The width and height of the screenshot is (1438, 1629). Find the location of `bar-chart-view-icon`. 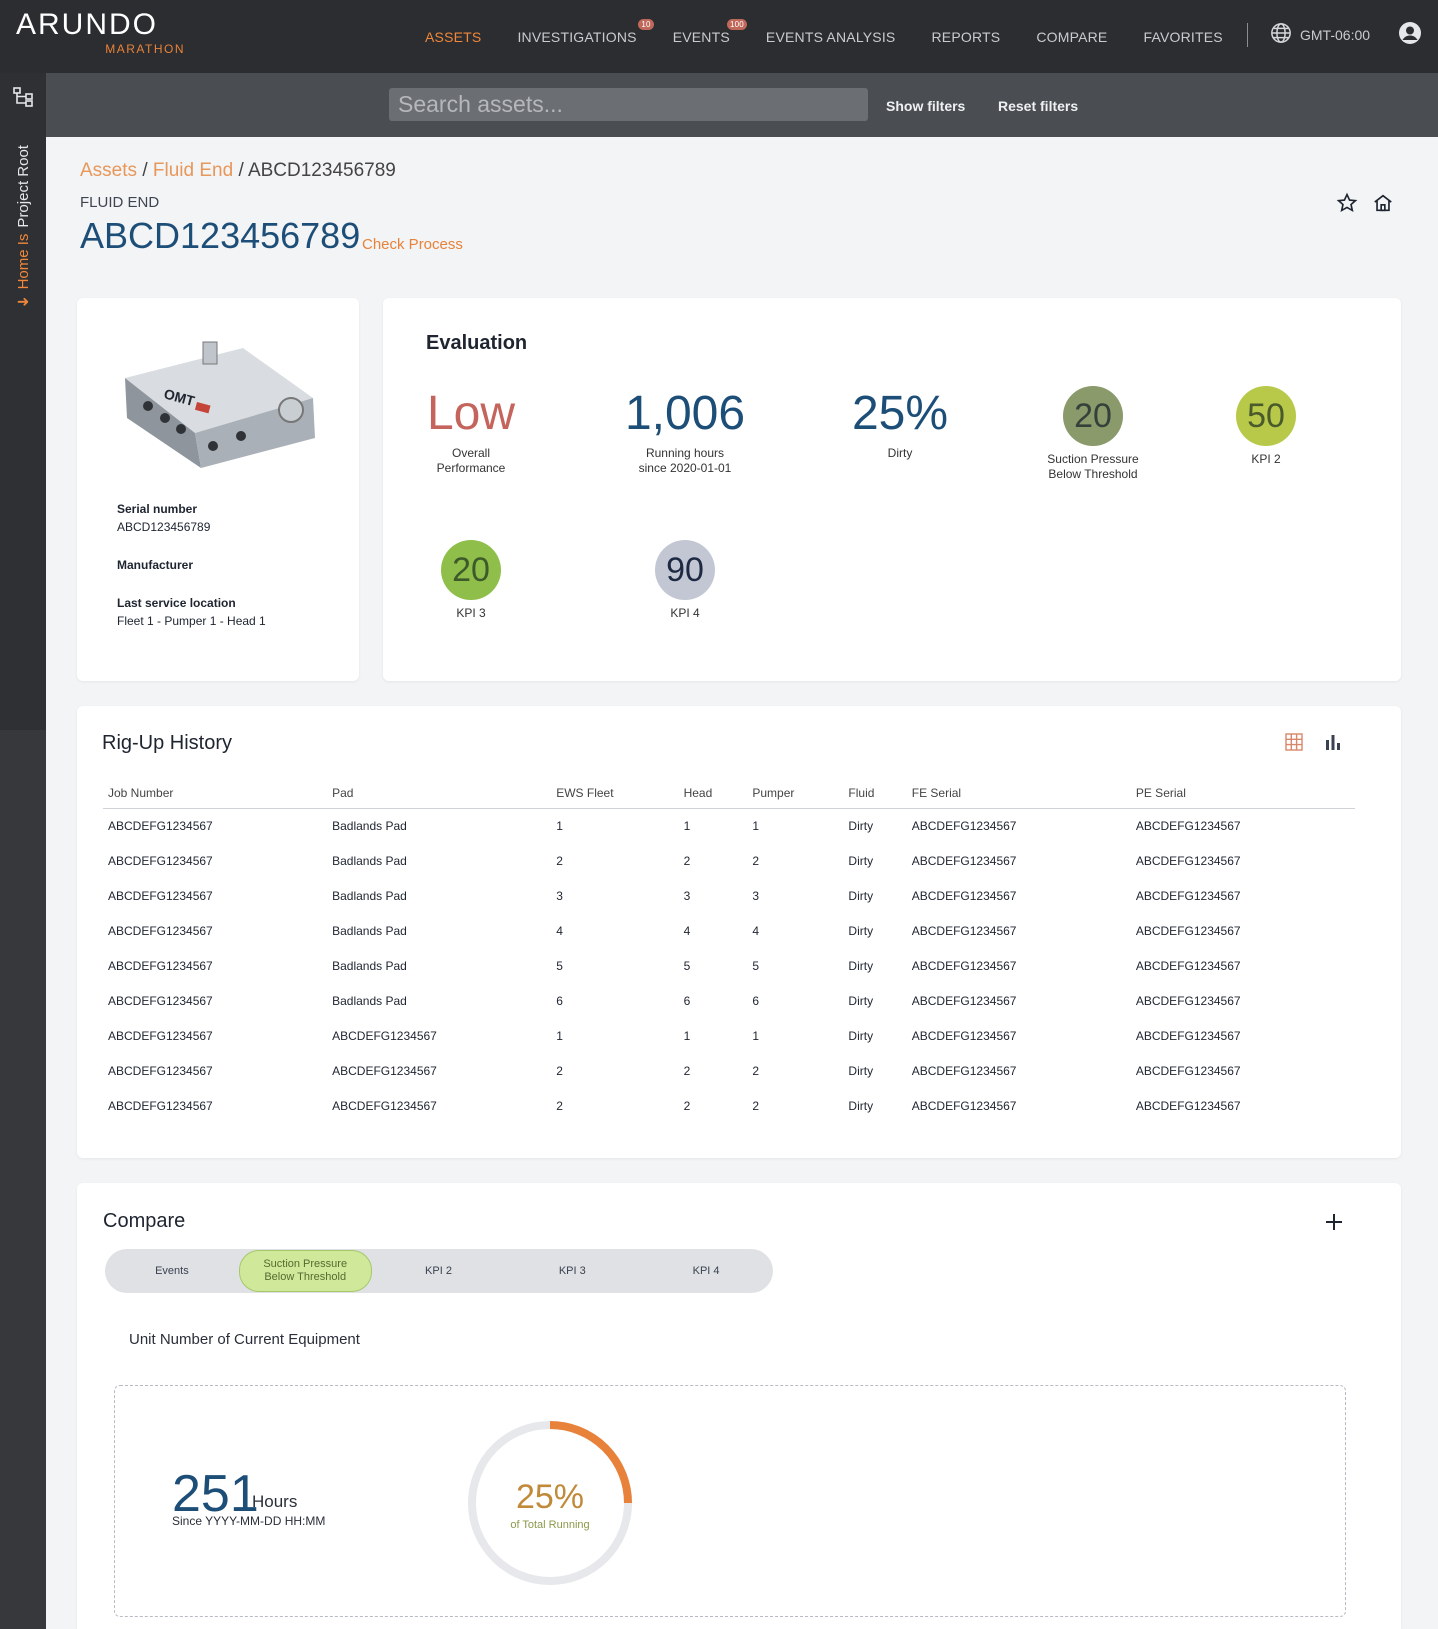

bar-chart-view-icon is located at coordinates (1333, 742).